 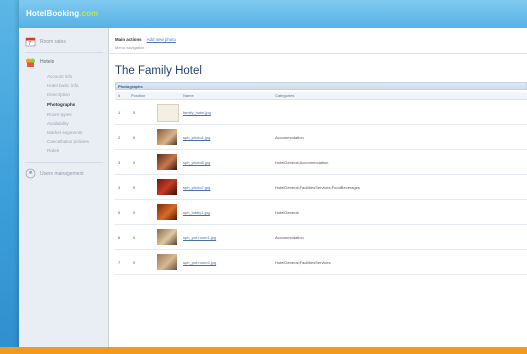 What do you see at coordinates (30, 62) in the screenshot?
I see `hotels-icon` at bounding box center [30, 62].